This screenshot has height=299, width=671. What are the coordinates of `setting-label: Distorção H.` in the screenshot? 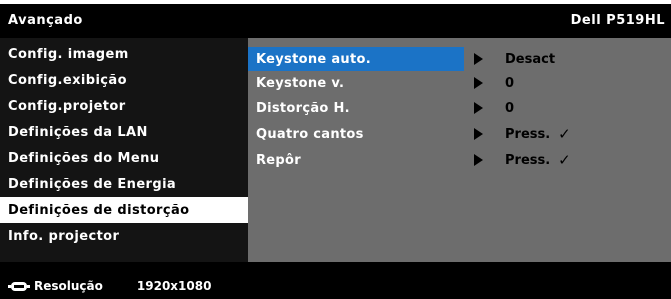 It's located at (303, 108).